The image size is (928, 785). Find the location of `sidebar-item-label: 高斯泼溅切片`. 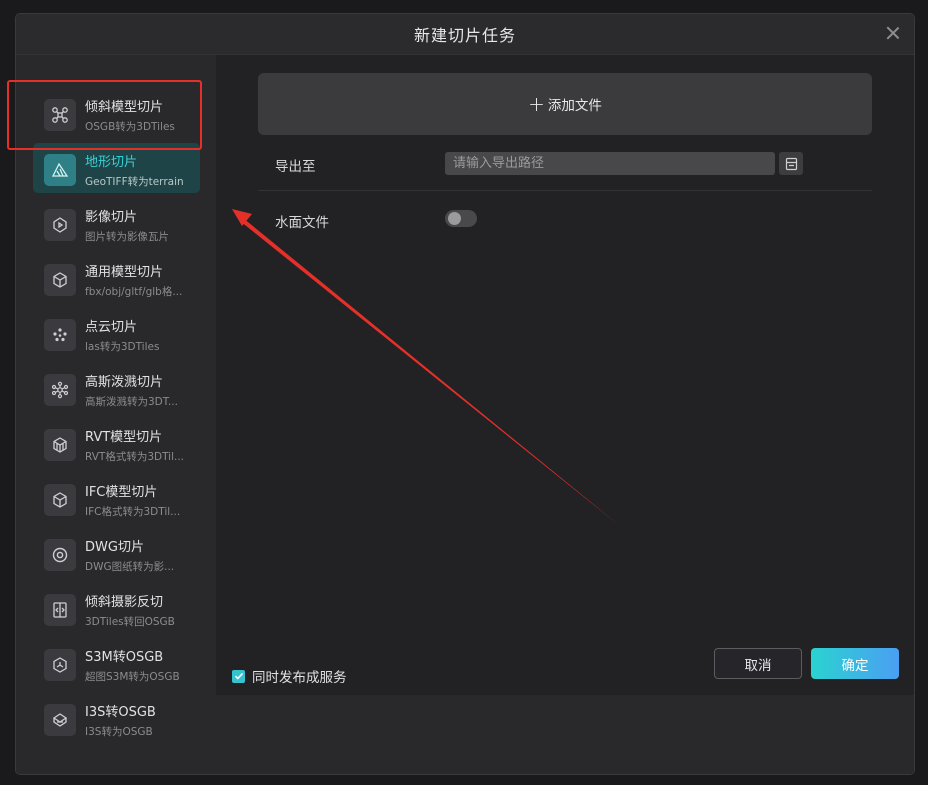

sidebar-item-label: 高斯泼溅切片 is located at coordinates (124, 382).